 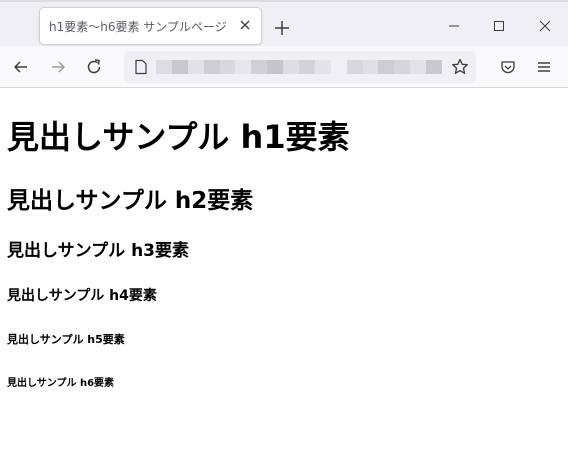 I want to click on active-tab: h1要素〜h6要素 サンプルページ, so click(x=150, y=26).